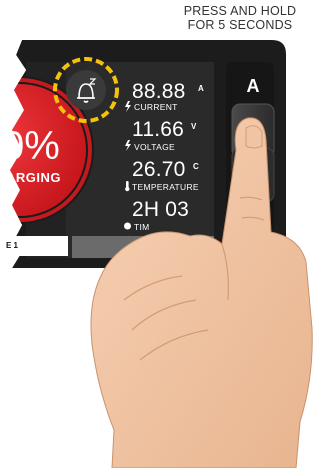 This screenshot has height=468, width=324. What do you see at coordinates (159, 169) in the screenshot?
I see `temperature-value: 26.70` at bounding box center [159, 169].